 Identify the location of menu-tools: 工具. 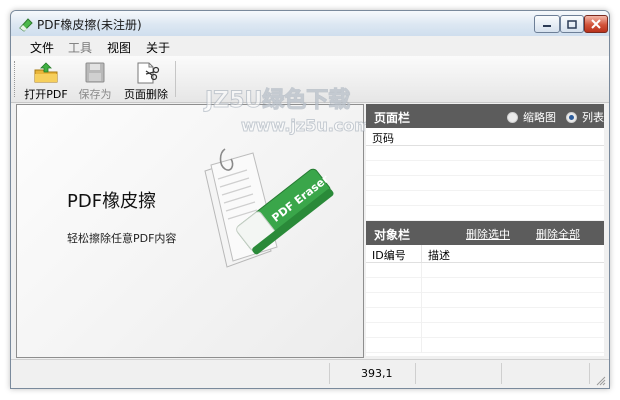
(80, 47).